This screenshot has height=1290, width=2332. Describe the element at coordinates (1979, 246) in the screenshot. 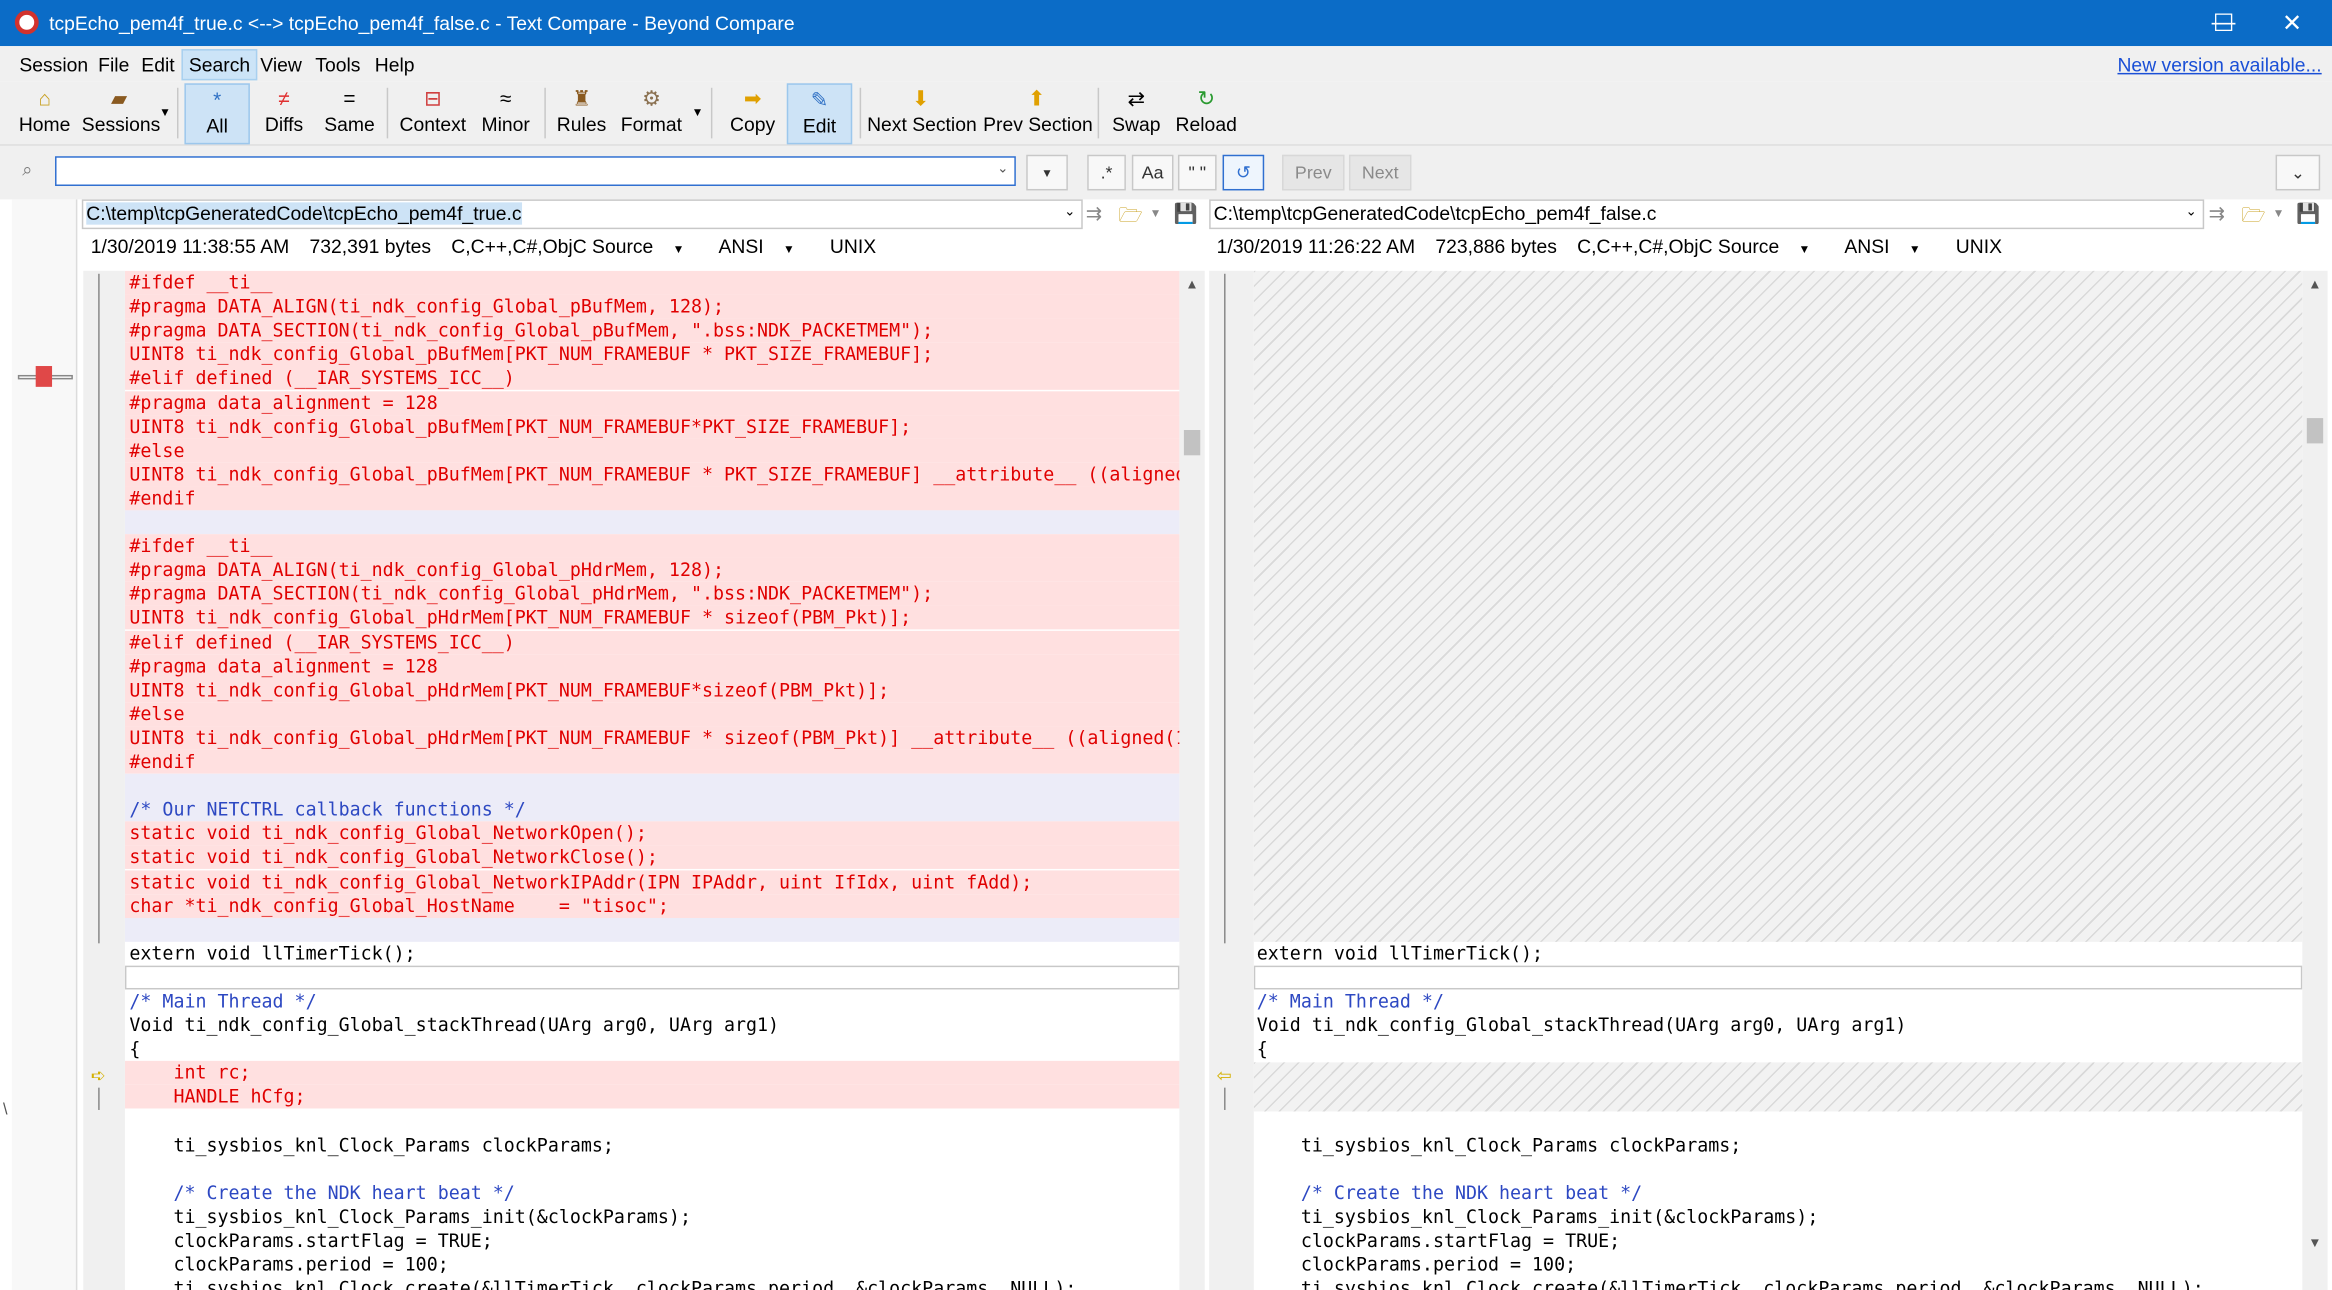

I see `right-line-ending: UNIX` at that location.